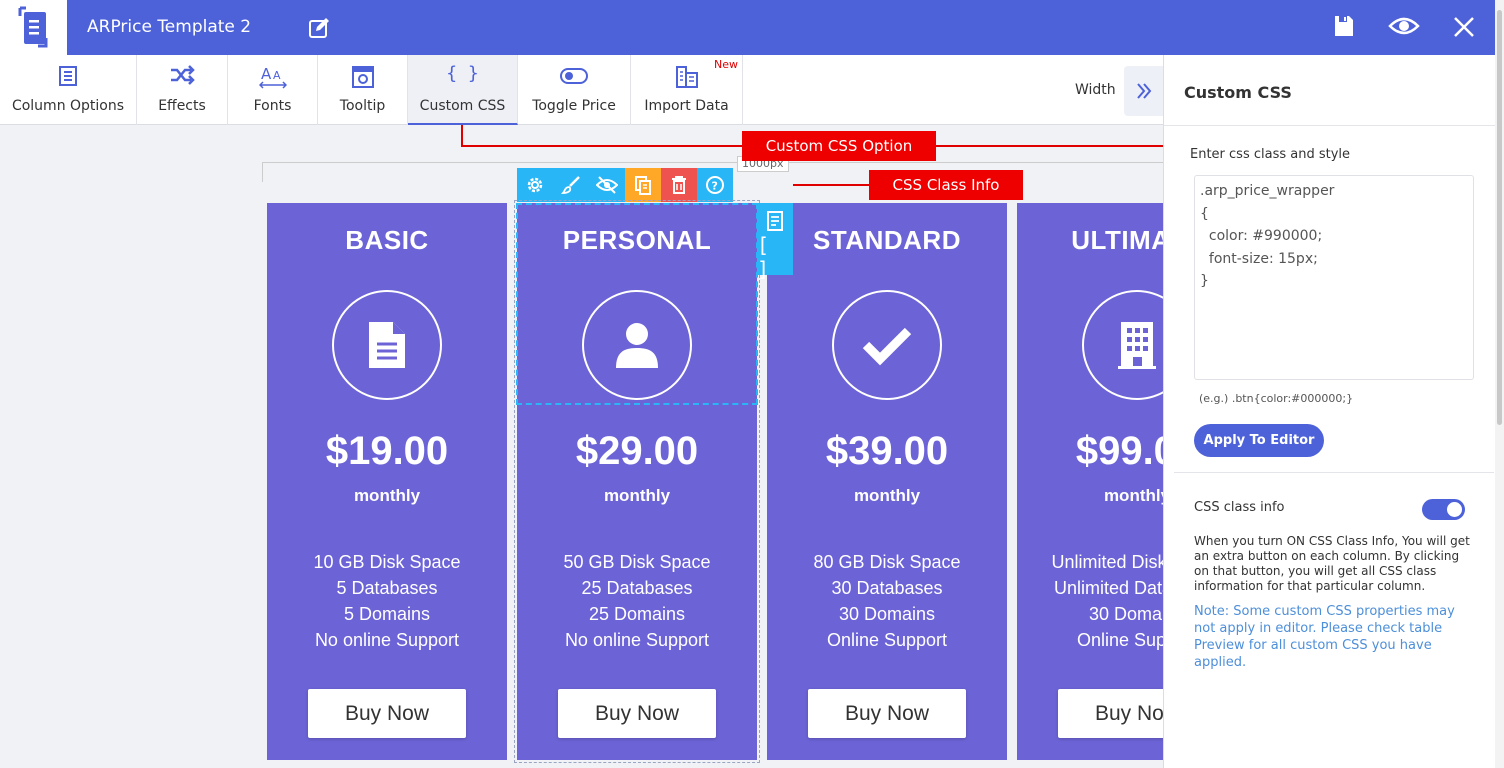  Describe the element at coordinates (637, 451) in the screenshot. I see `column-price: $29.00` at that location.